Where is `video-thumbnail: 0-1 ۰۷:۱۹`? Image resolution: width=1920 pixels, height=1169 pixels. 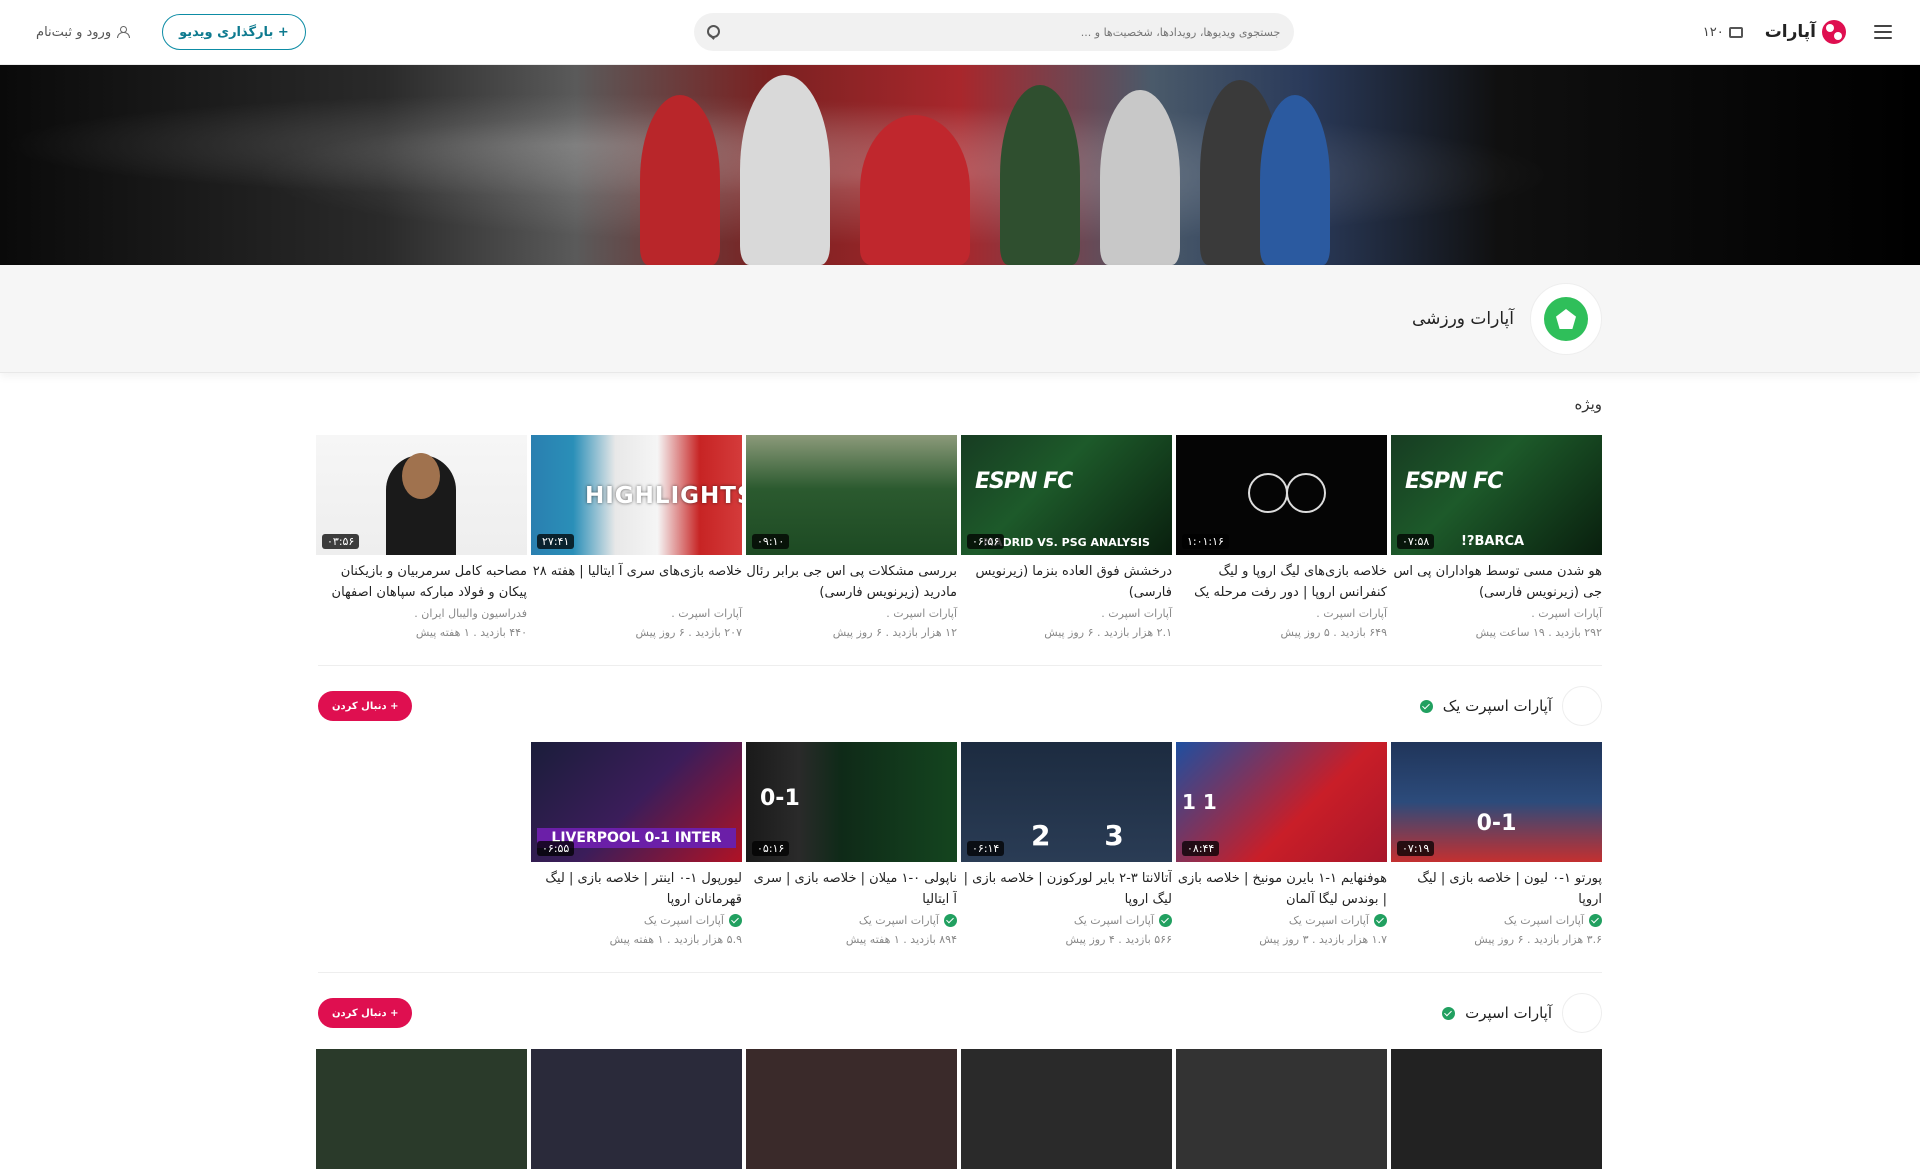 video-thumbnail: 0-1 ۰۷:۱۹ is located at coordinates (1496, 802).